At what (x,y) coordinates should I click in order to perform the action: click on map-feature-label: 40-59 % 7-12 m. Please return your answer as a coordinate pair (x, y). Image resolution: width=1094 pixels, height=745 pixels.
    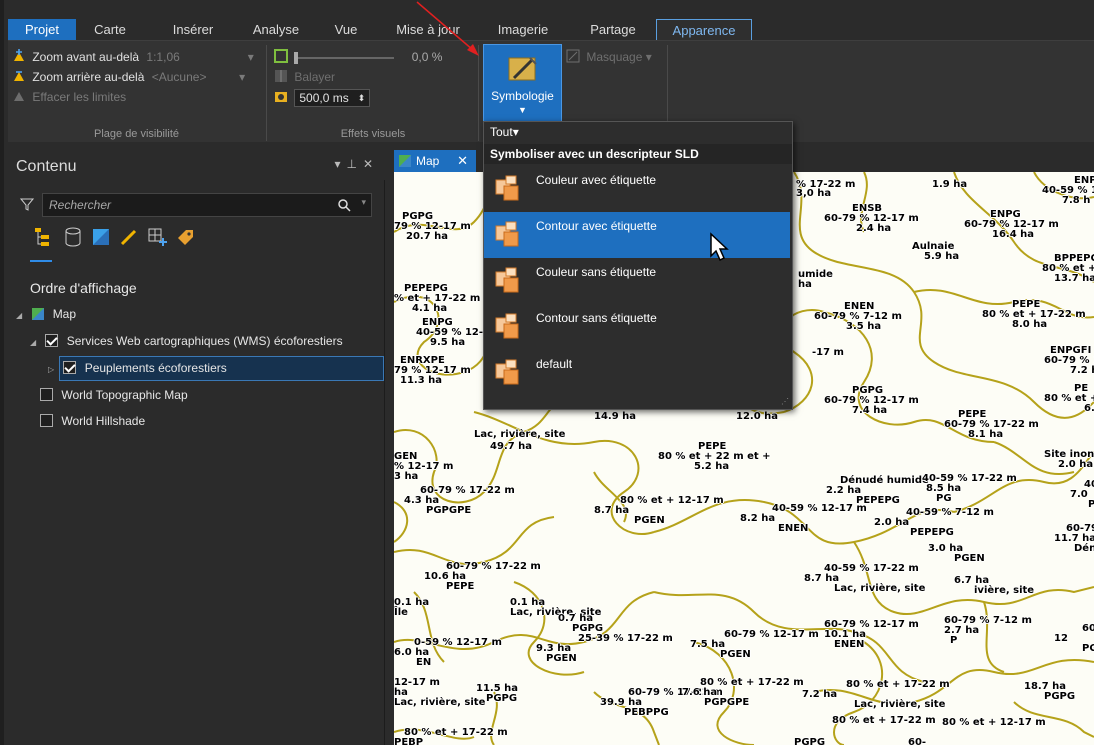
    Looking at the image, I should click on (950, 512).